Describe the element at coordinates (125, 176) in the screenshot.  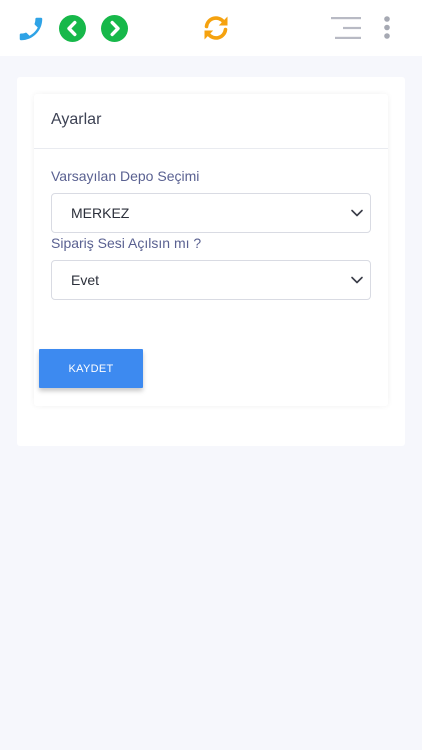
I see `default-warehouse-label: Varsayılan Depo Seçimi` at that location.